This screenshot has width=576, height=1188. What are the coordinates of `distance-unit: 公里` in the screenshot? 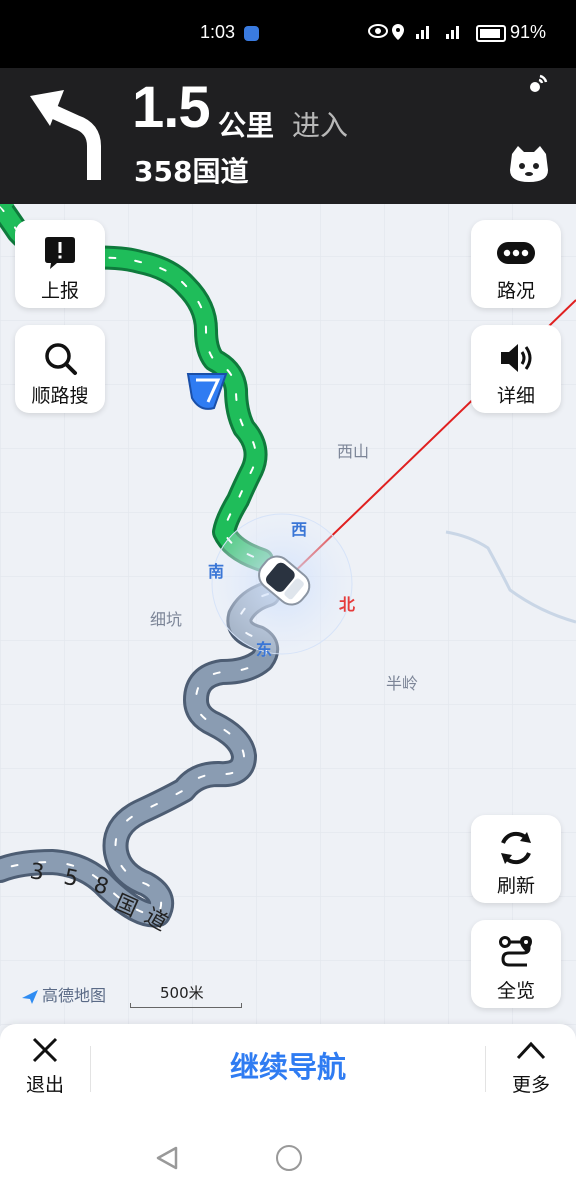 It's located at (246, 125).